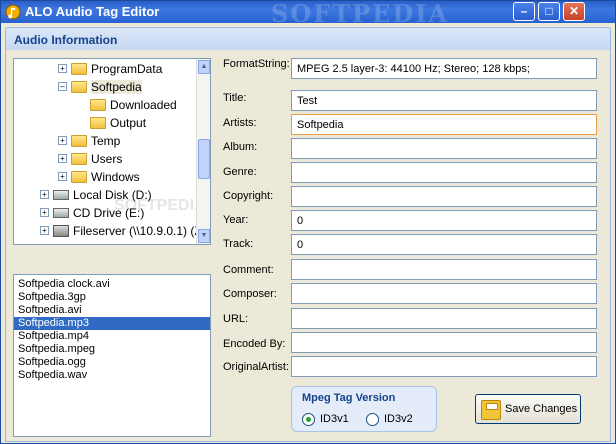 This screenshot has height=444, width=616. Describe the element at coordinates (204, 236) in the screenshot. I see `scroll-down-icon: ▼` at that location.